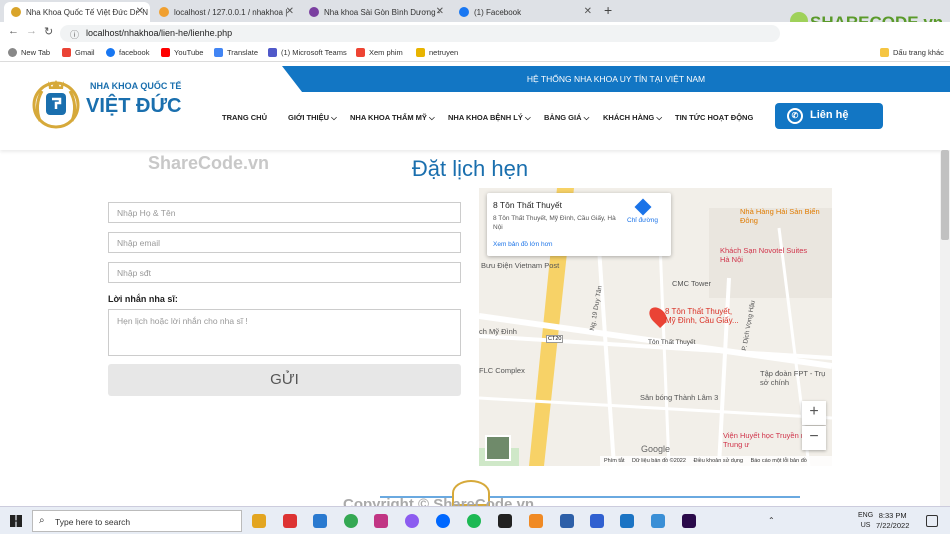 The image size is (950, 534). Describe the element at coordinates (381, 521) in the screenshot. I see `instagram-icon` at that location.